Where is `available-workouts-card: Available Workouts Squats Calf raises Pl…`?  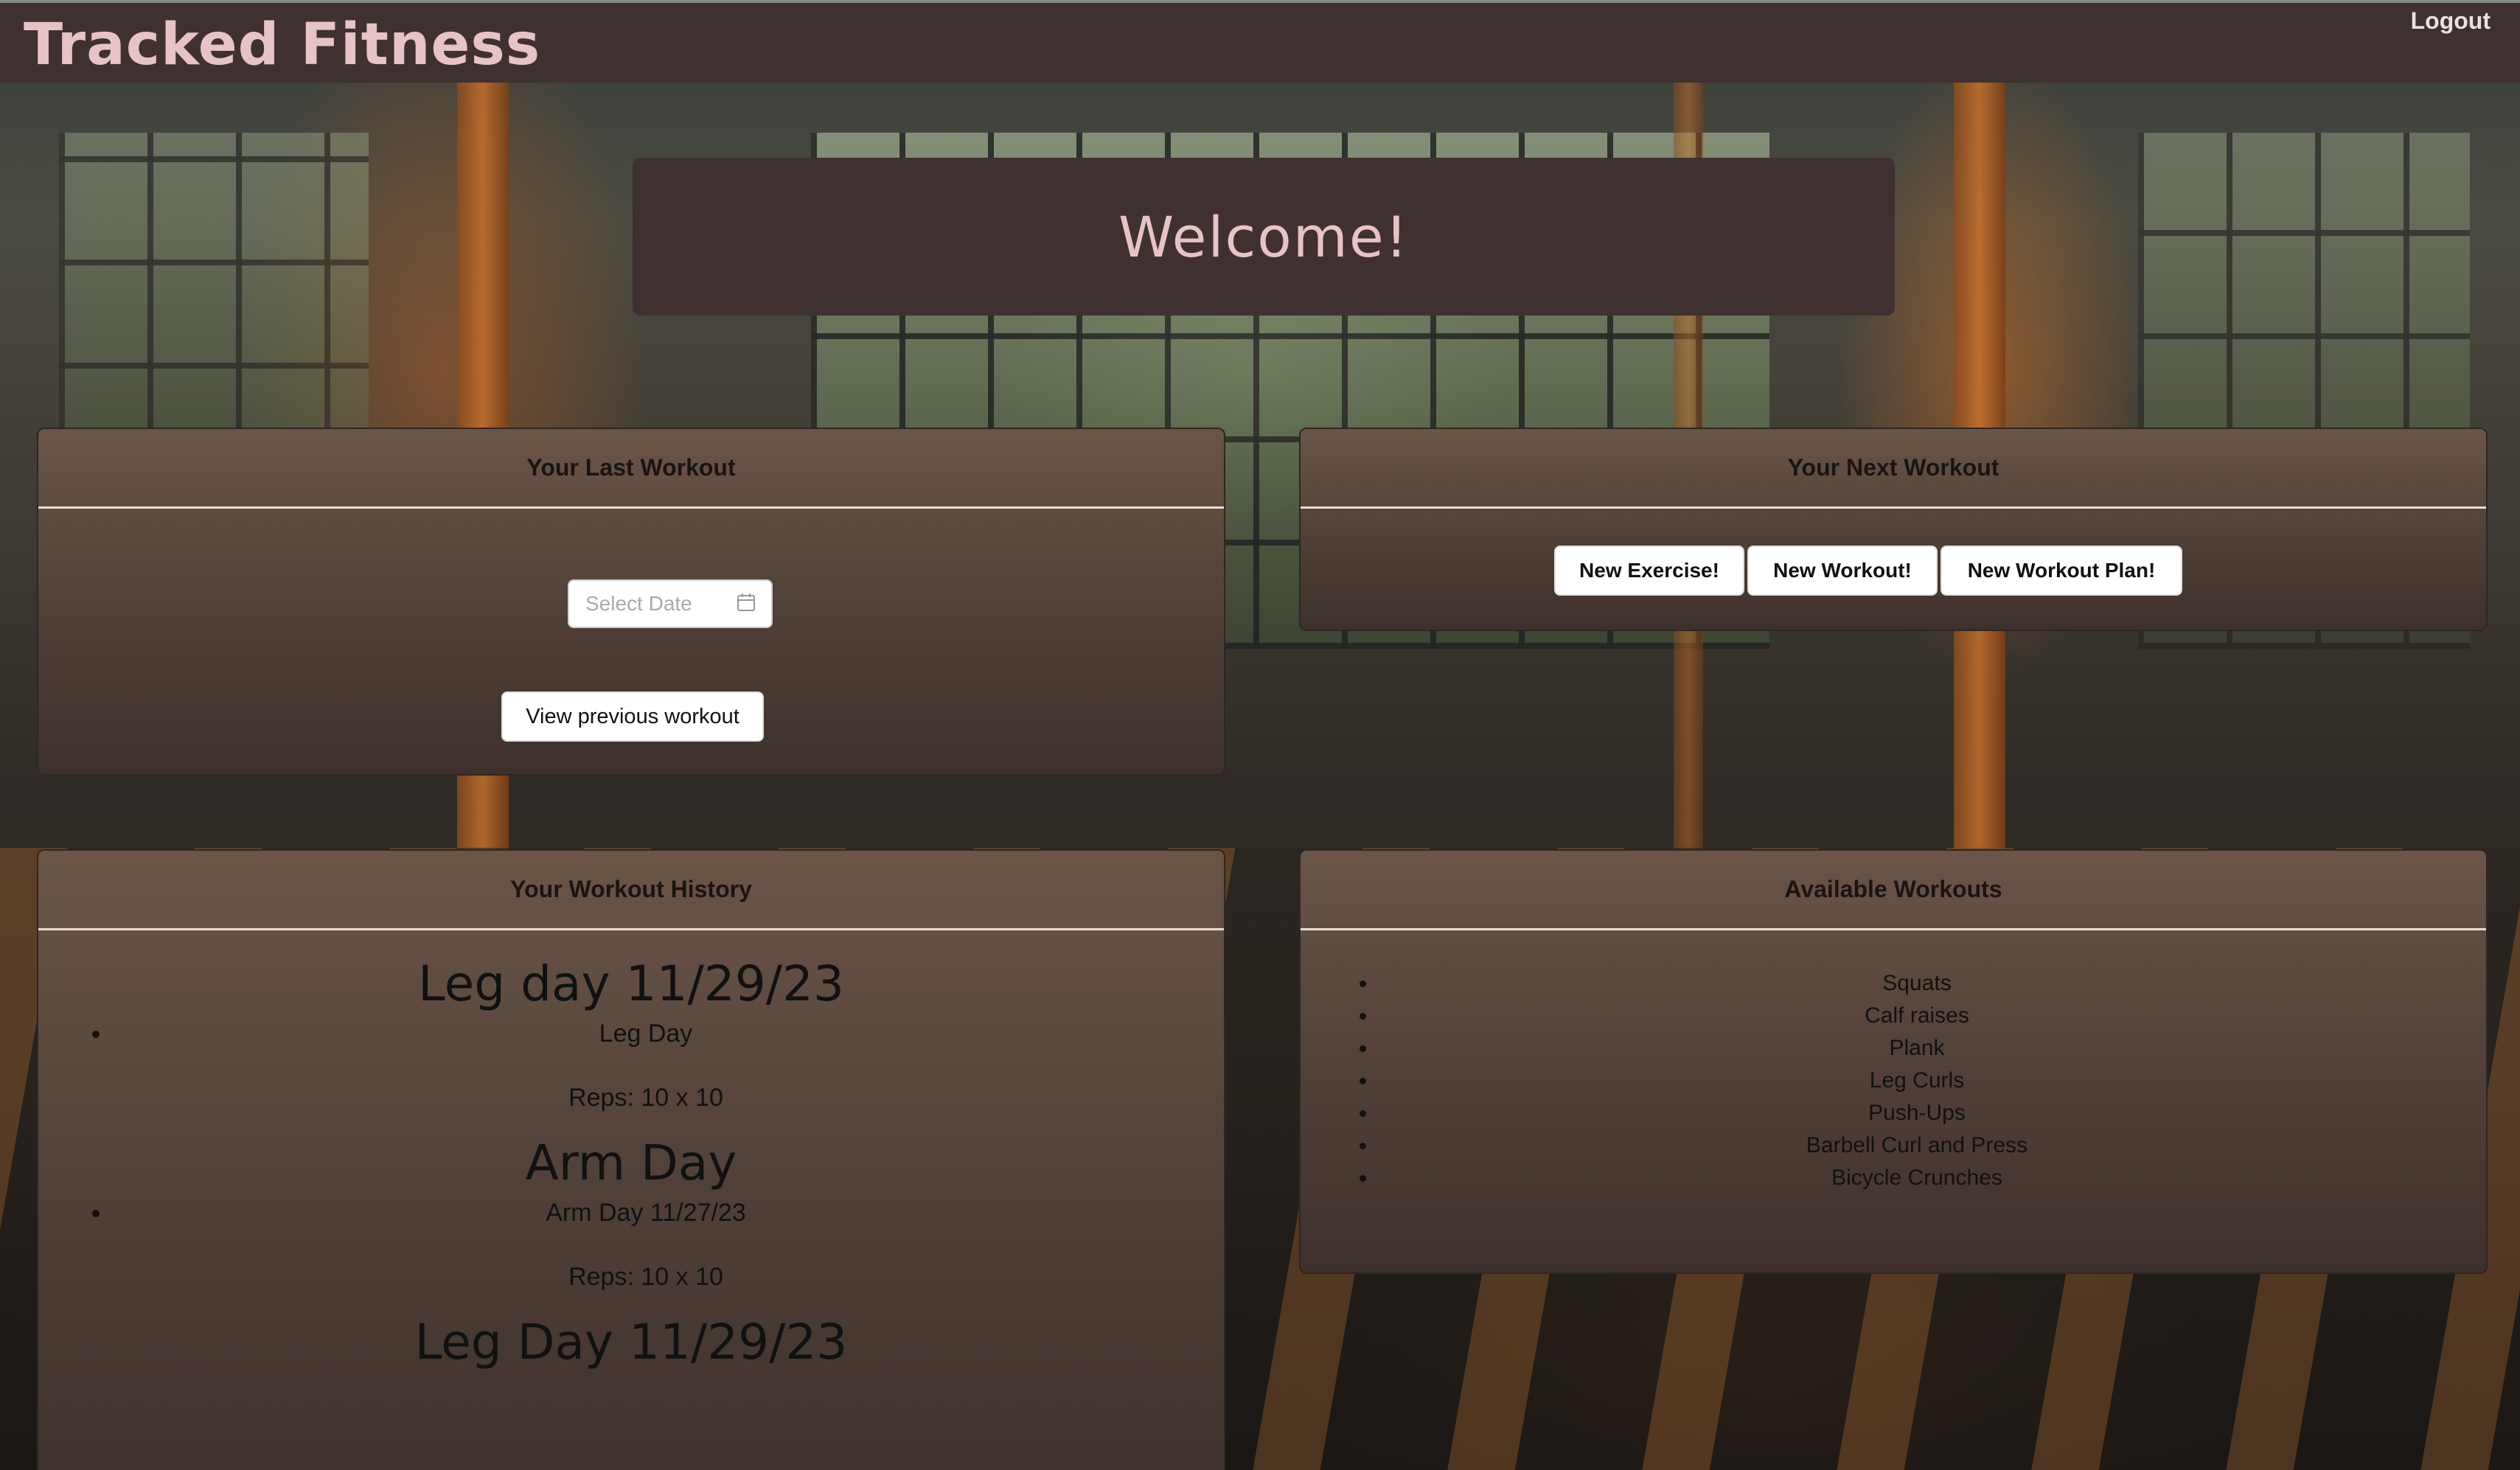
available-workouts-card: Available Workouts Squats Calf raises Pl… is located at coordinates (1893, 1061).